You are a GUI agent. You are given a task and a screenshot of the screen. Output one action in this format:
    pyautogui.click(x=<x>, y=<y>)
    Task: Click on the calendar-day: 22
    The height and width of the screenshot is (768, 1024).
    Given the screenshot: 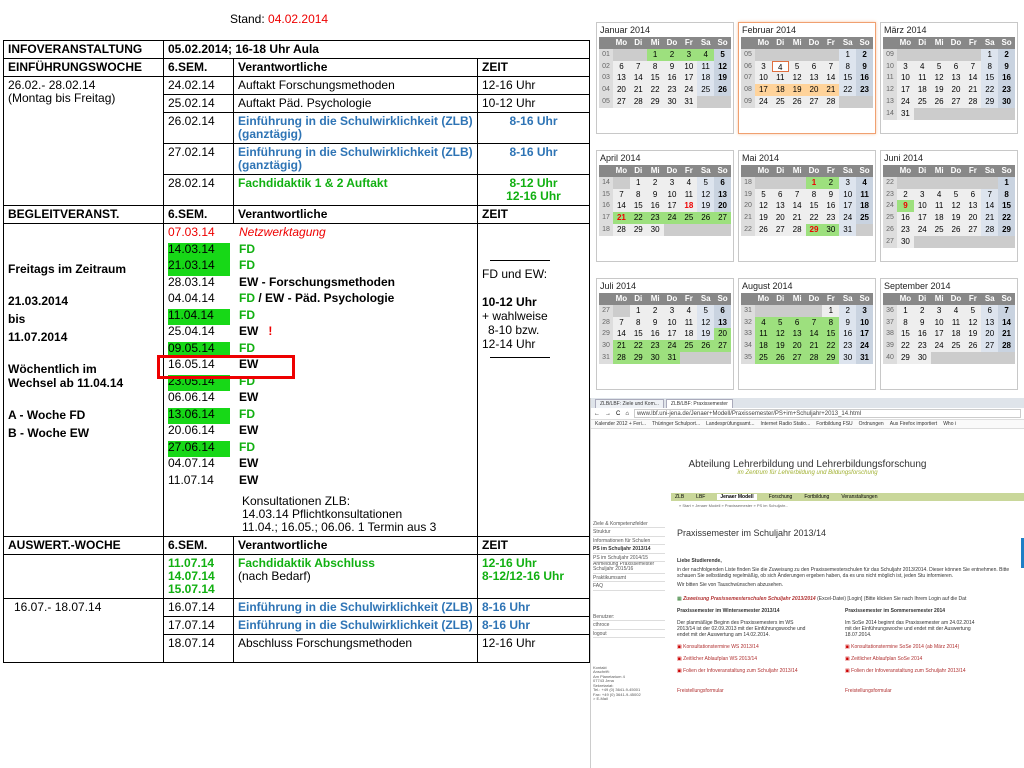 What is the action you would take?
    pyautogui.click(x=638, y=218)
    